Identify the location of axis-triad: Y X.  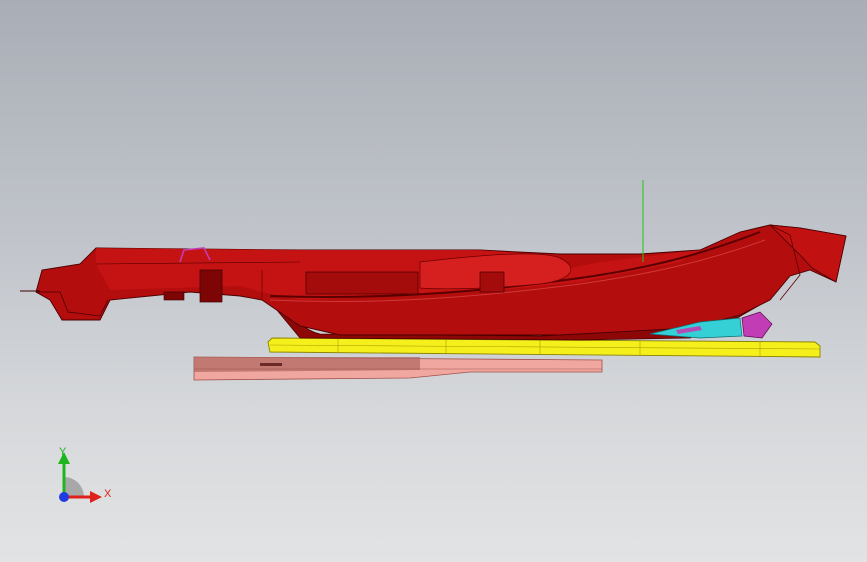
(85, 474).